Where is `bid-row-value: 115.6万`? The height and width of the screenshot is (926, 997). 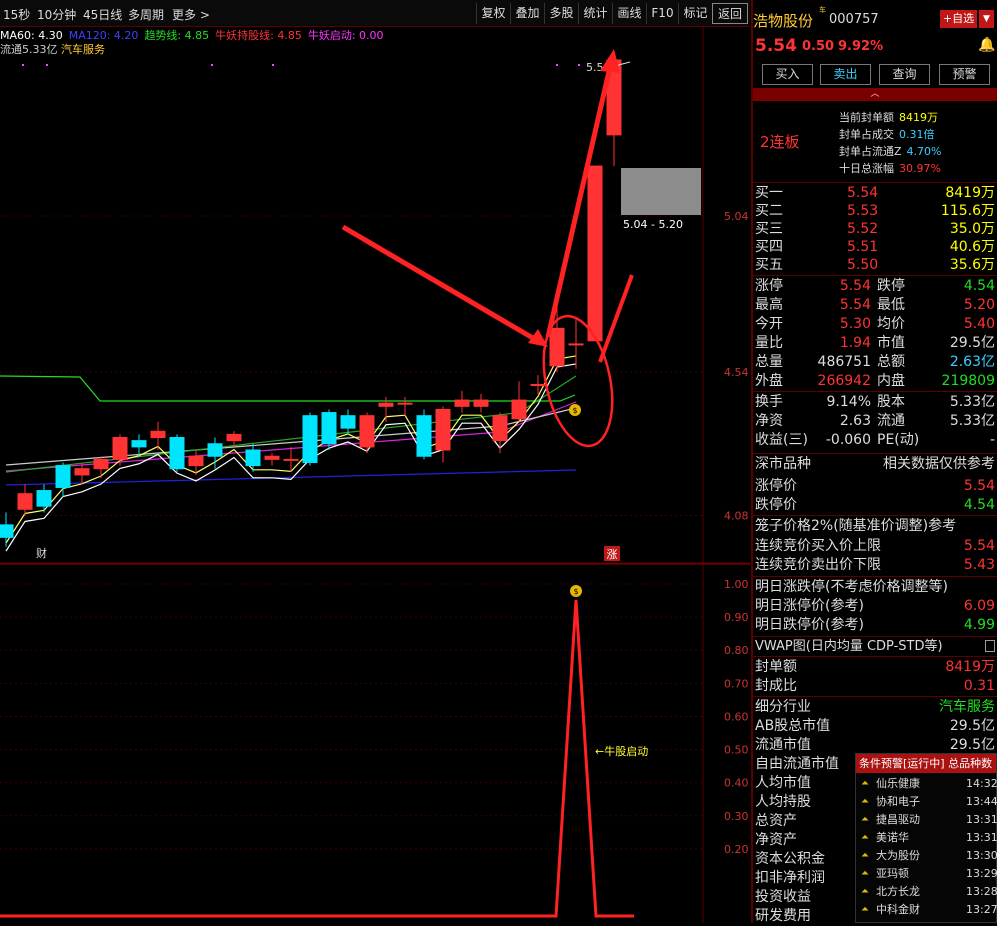 bid-row-value: 115.6万 is located at coordinates (967, 211).